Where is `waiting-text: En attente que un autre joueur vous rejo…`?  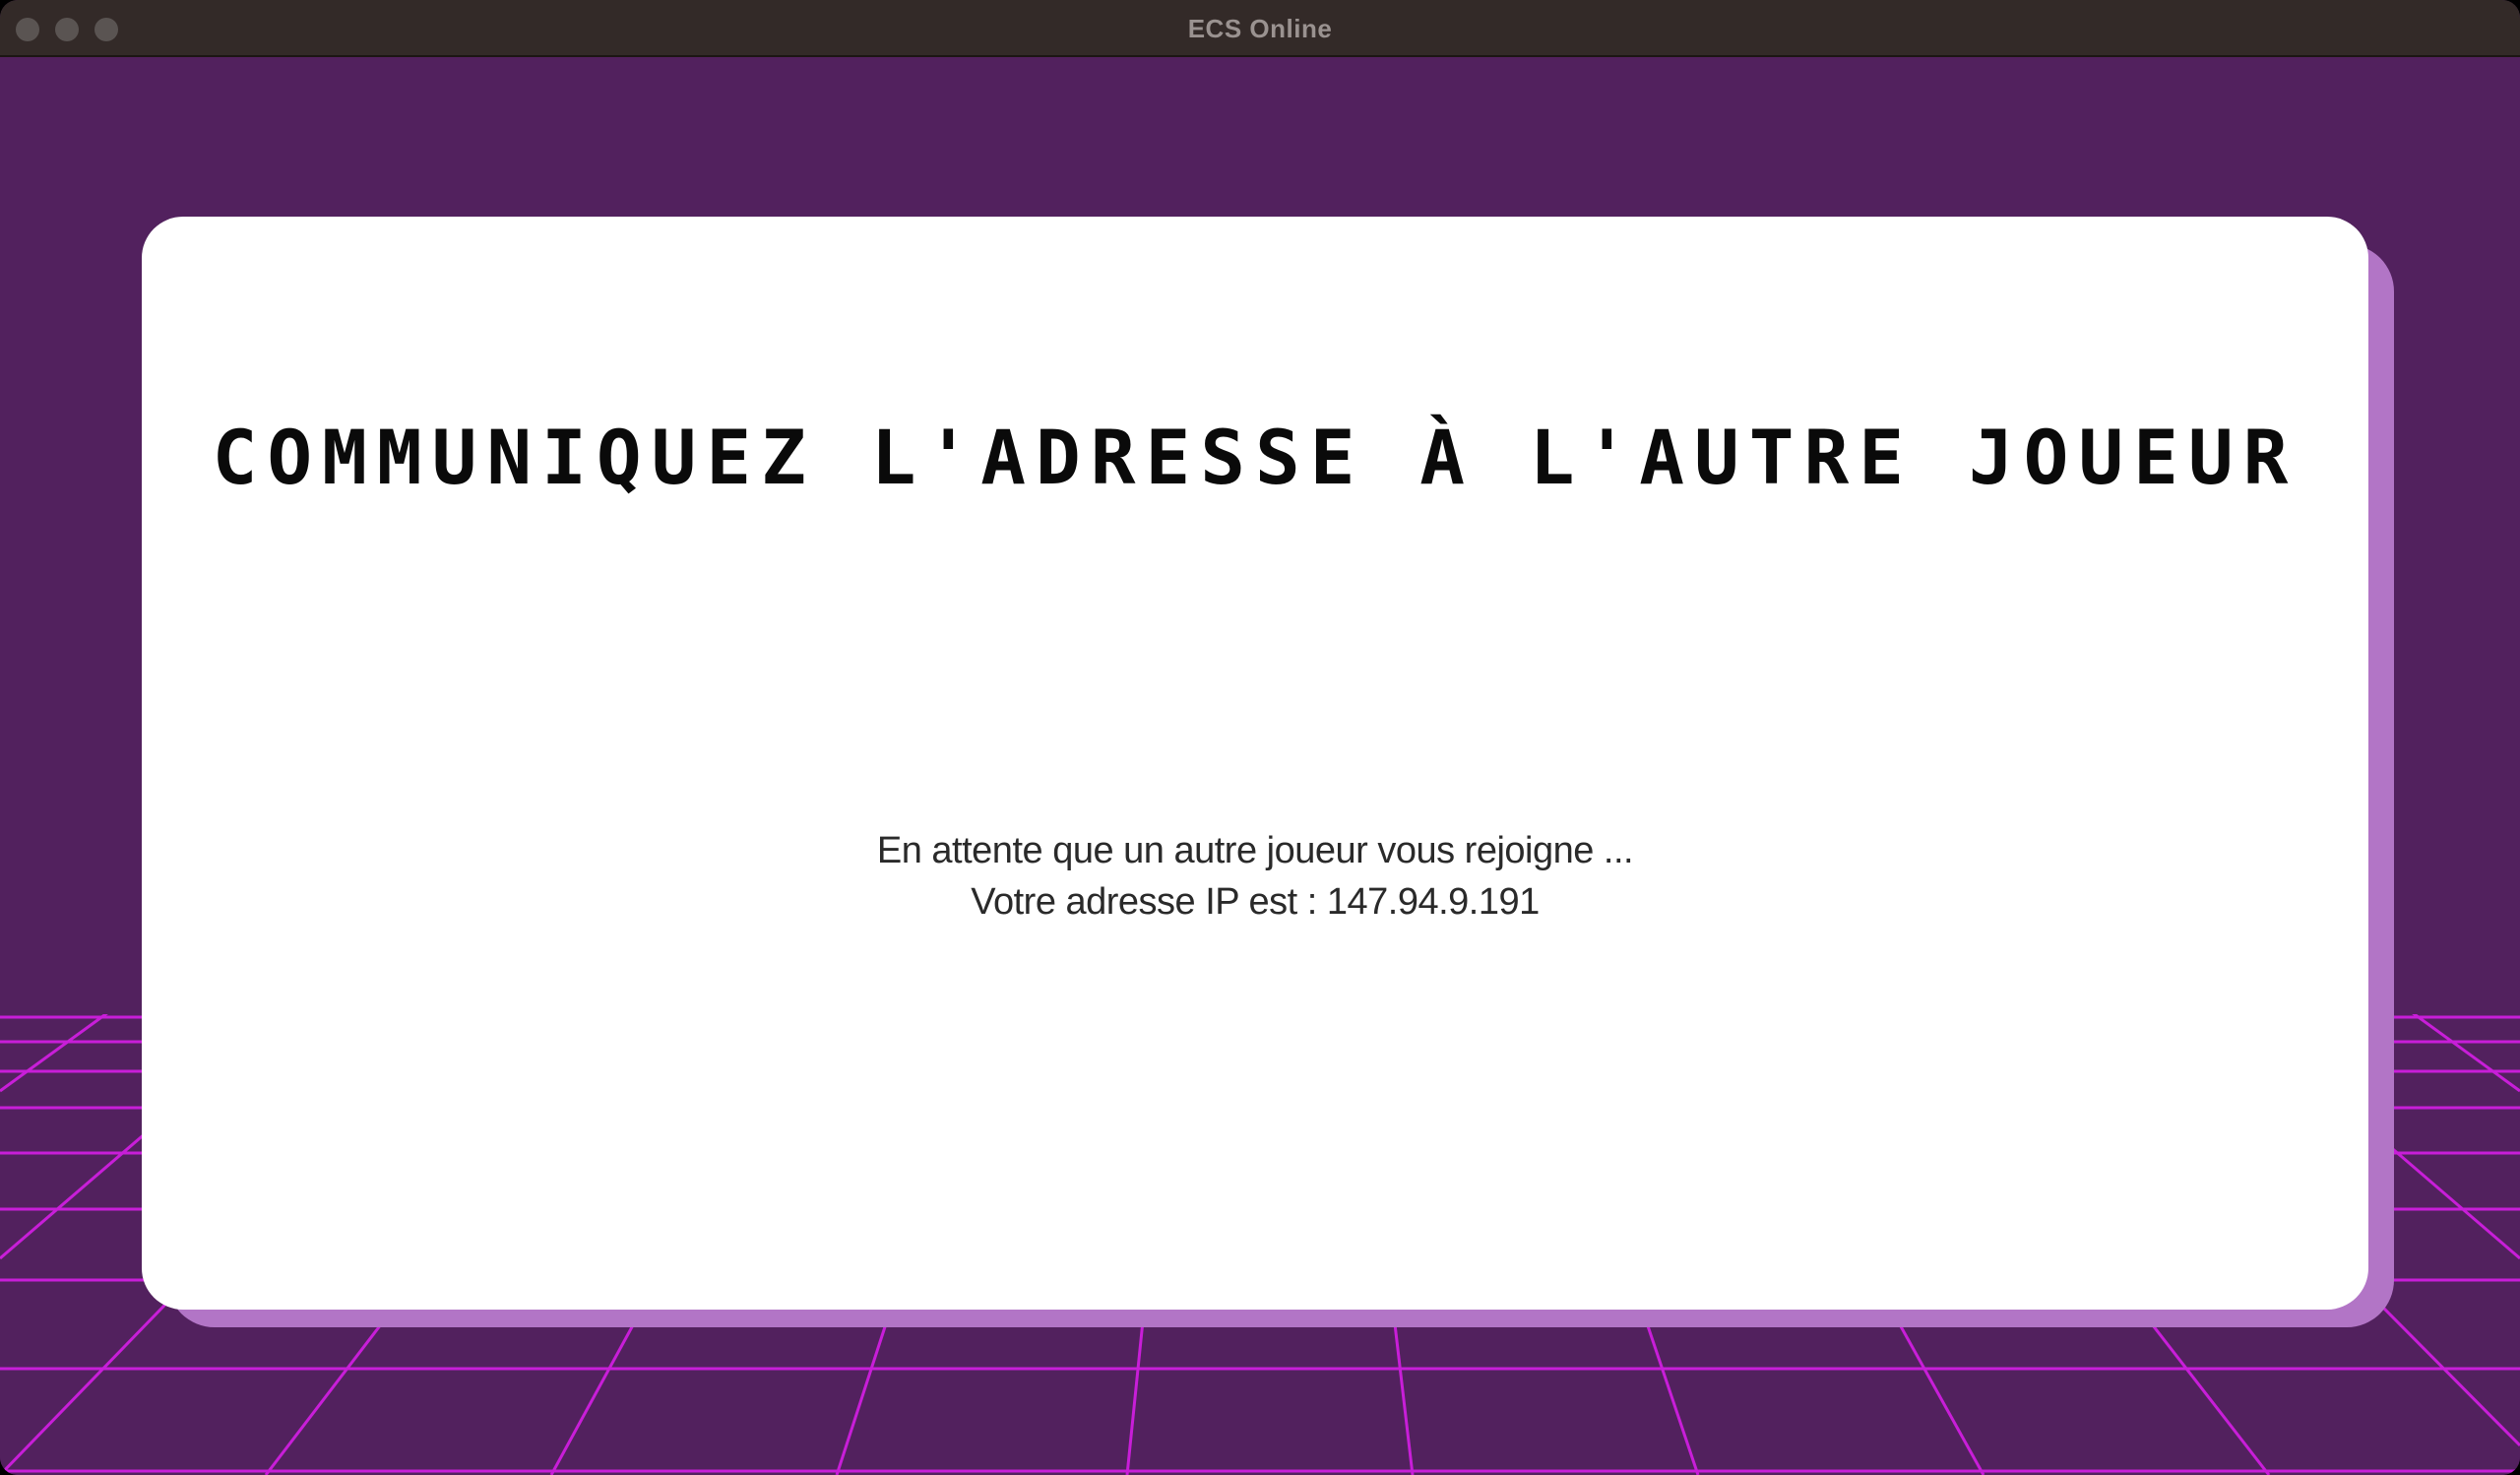 waiting-text: En attente que un autre joueur vous rejo… is located at coordinates (1255, 850).